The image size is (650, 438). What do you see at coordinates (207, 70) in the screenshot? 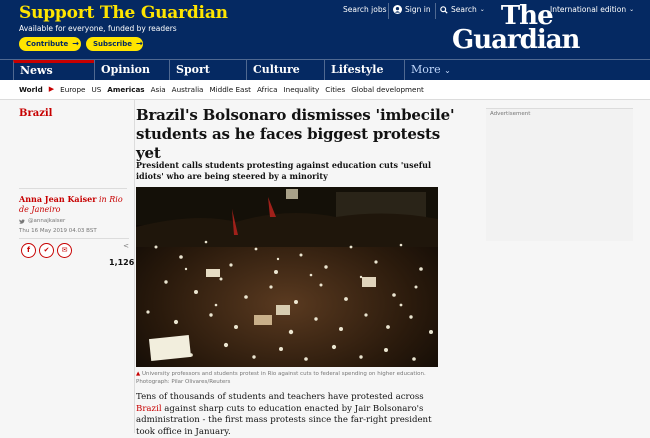
I see `nav-sport: Sport` at bounding box center [207, 70].